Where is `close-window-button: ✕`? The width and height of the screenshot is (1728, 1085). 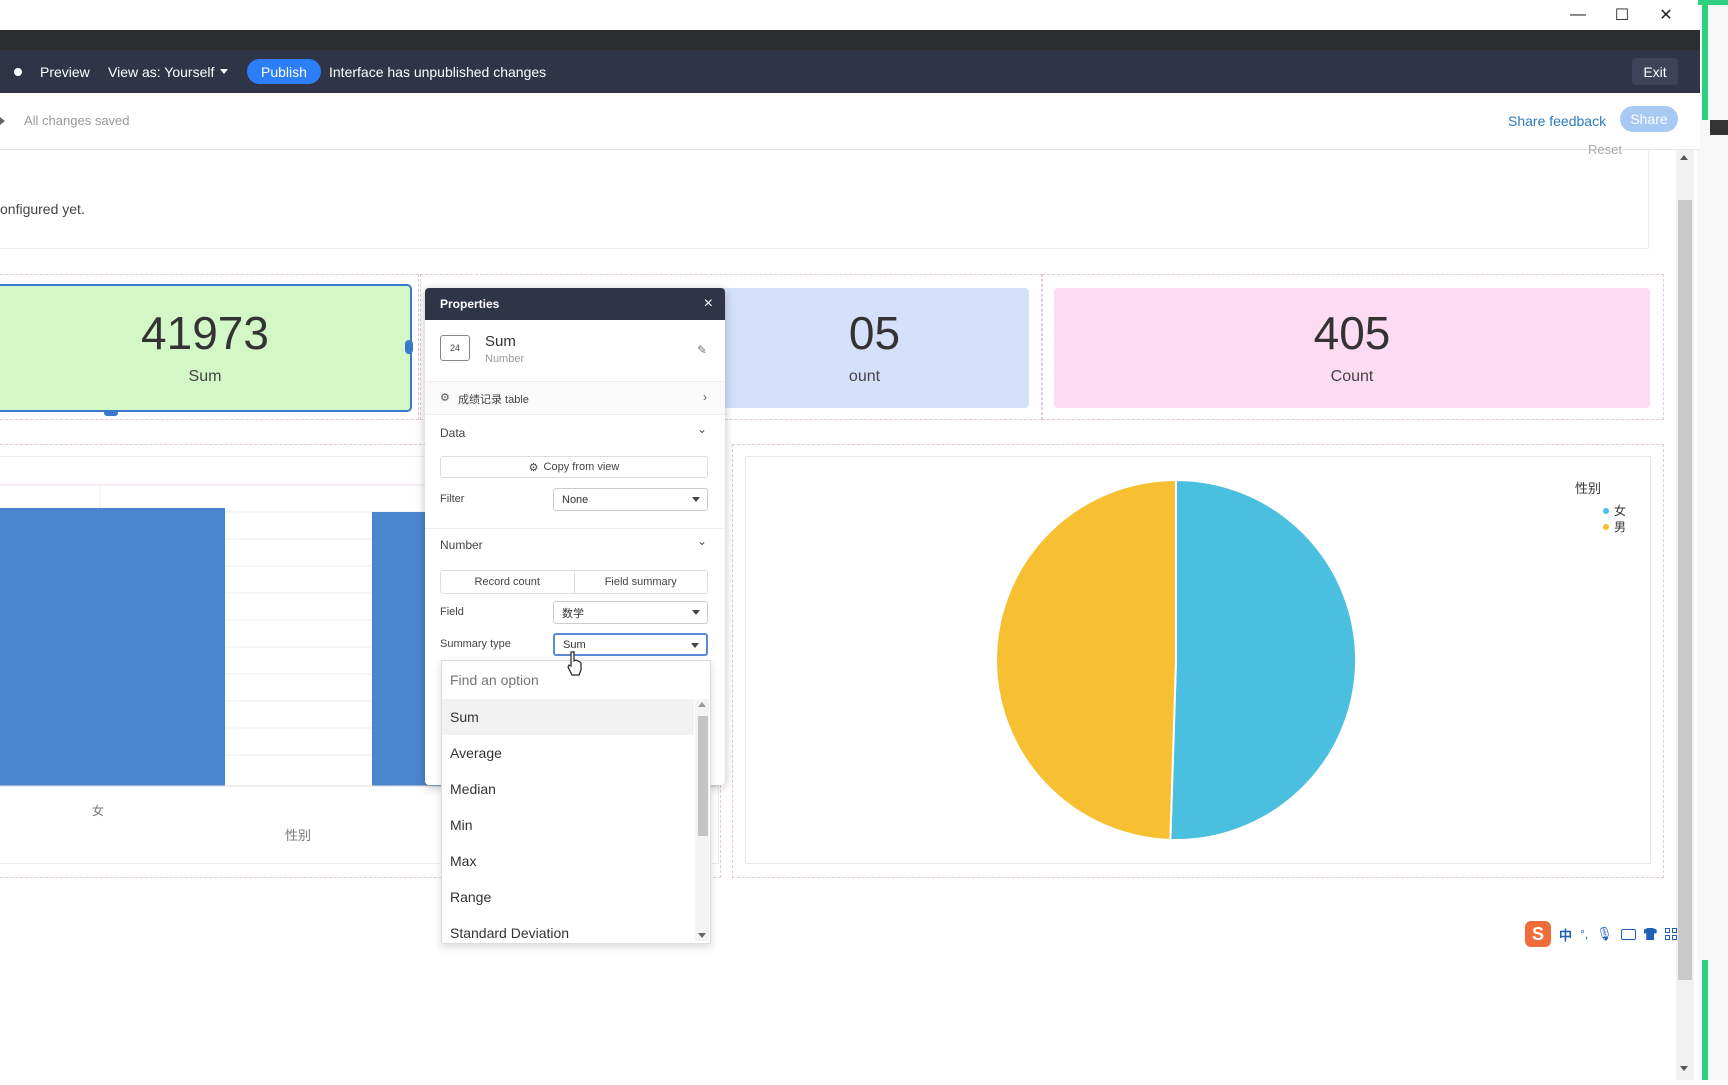
close-window-button: ✕ is located at coordinates (1666, 15).